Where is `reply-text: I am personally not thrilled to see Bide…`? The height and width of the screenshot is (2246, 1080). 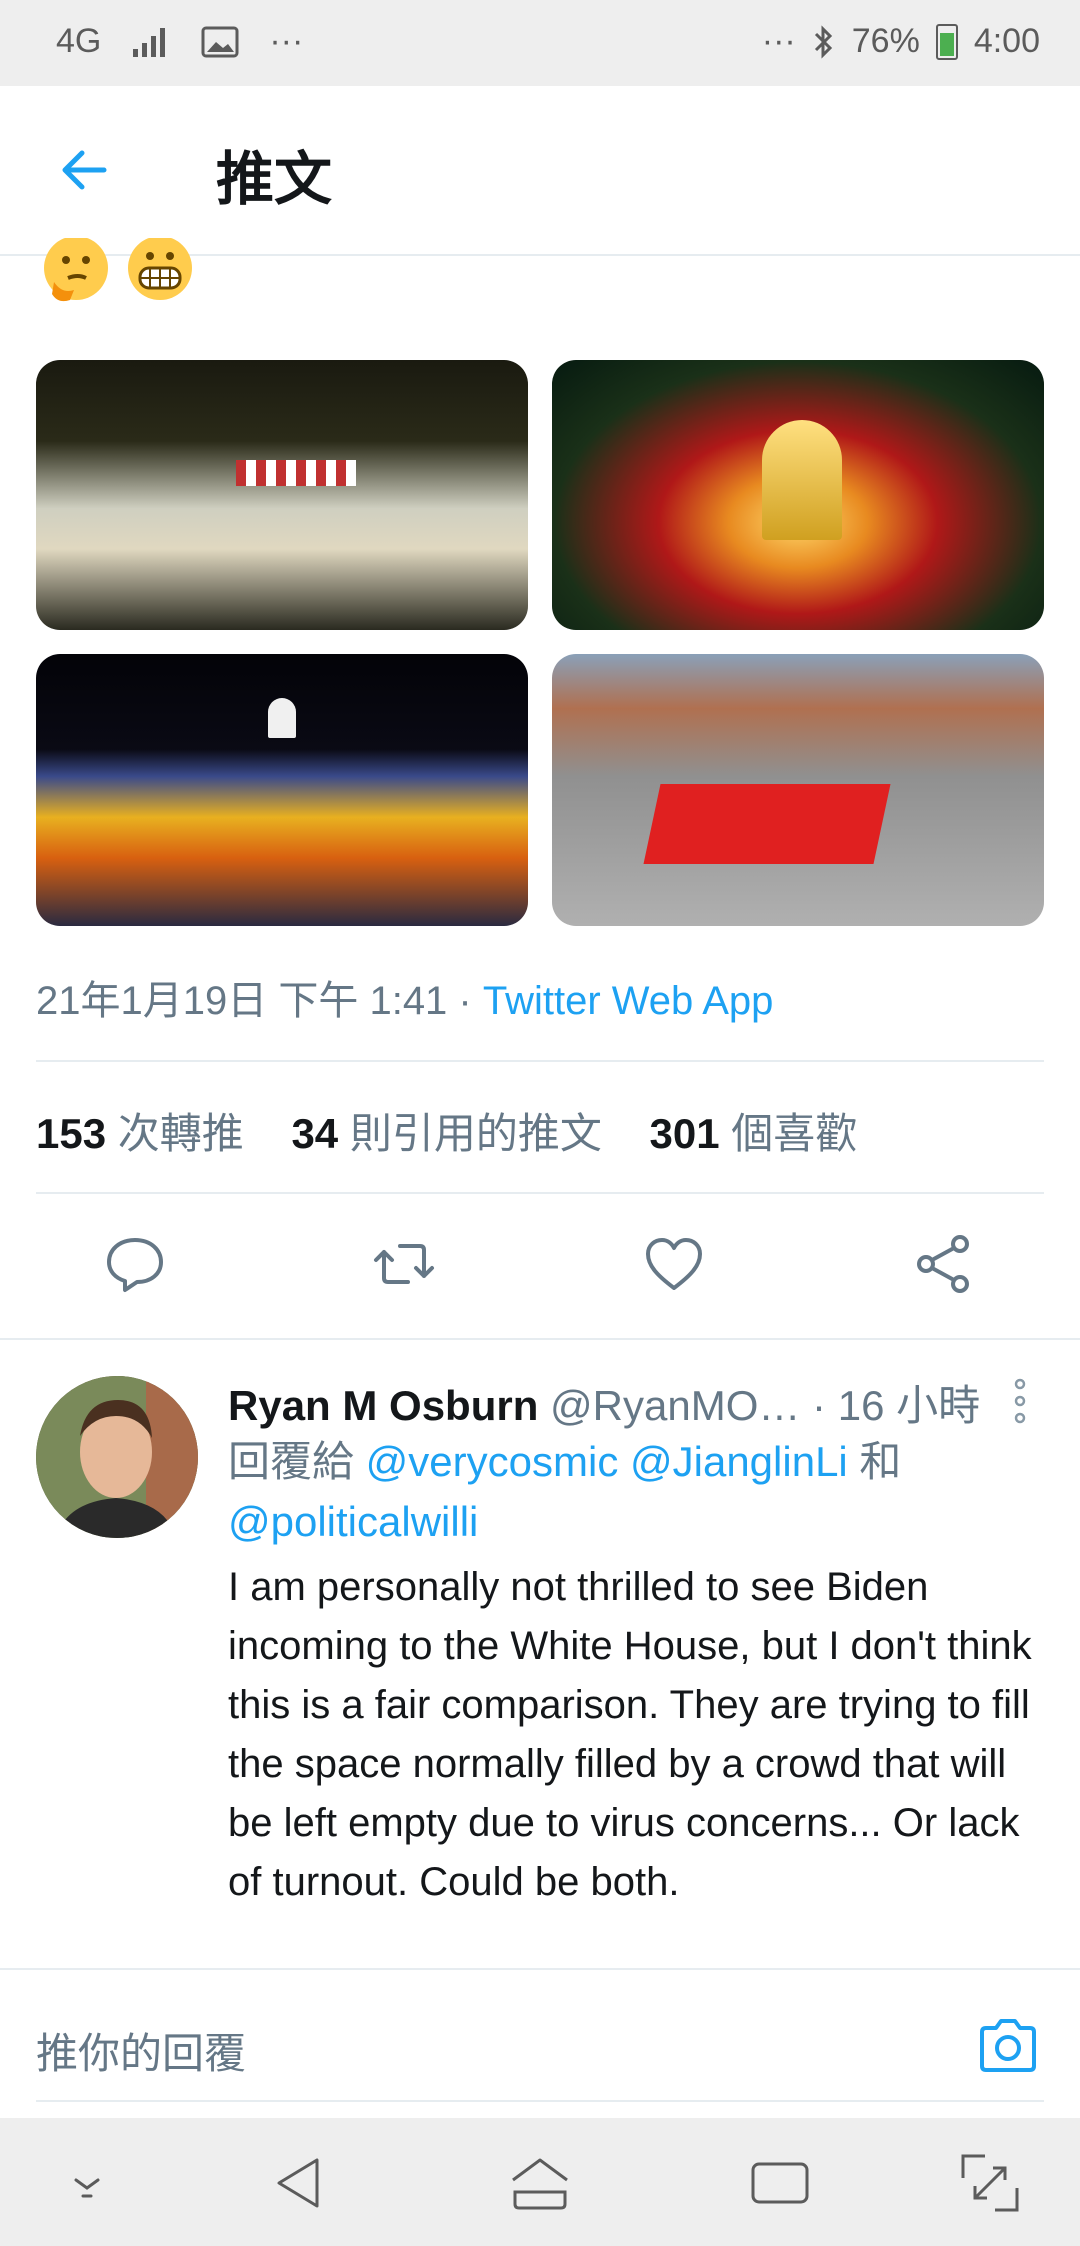
reply-text: I am personally not thrilled to see Bide… is located at coordinates (630, 1734).